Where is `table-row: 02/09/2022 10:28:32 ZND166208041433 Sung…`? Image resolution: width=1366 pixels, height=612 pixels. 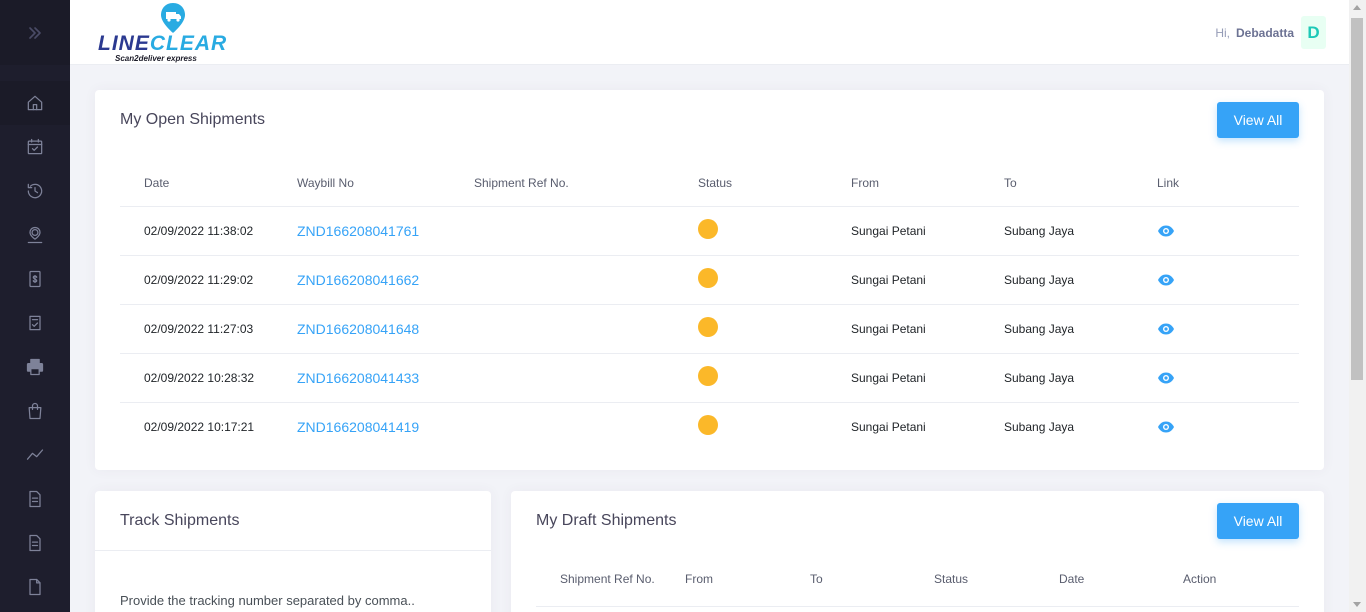 table-row: 02/09/2022 10:28:32 ZND166208041433 Sung… is located at coordinates (709, 378).